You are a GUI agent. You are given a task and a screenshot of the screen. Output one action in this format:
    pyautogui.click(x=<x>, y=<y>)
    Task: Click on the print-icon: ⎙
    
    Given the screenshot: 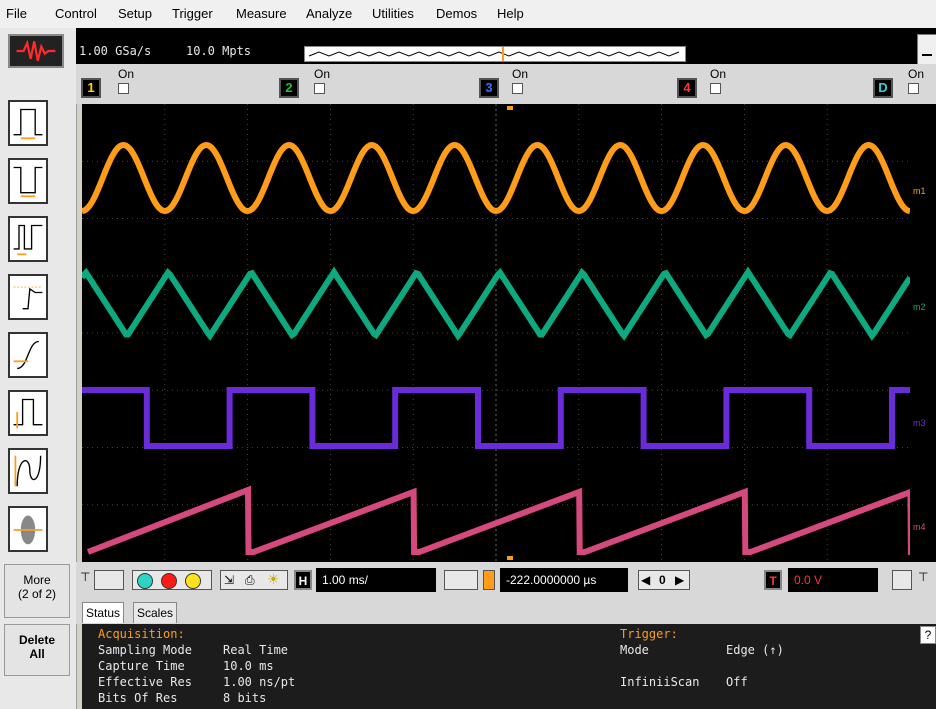 What is the action you would take?
    pyautogui.click(x=250, y=580)
    